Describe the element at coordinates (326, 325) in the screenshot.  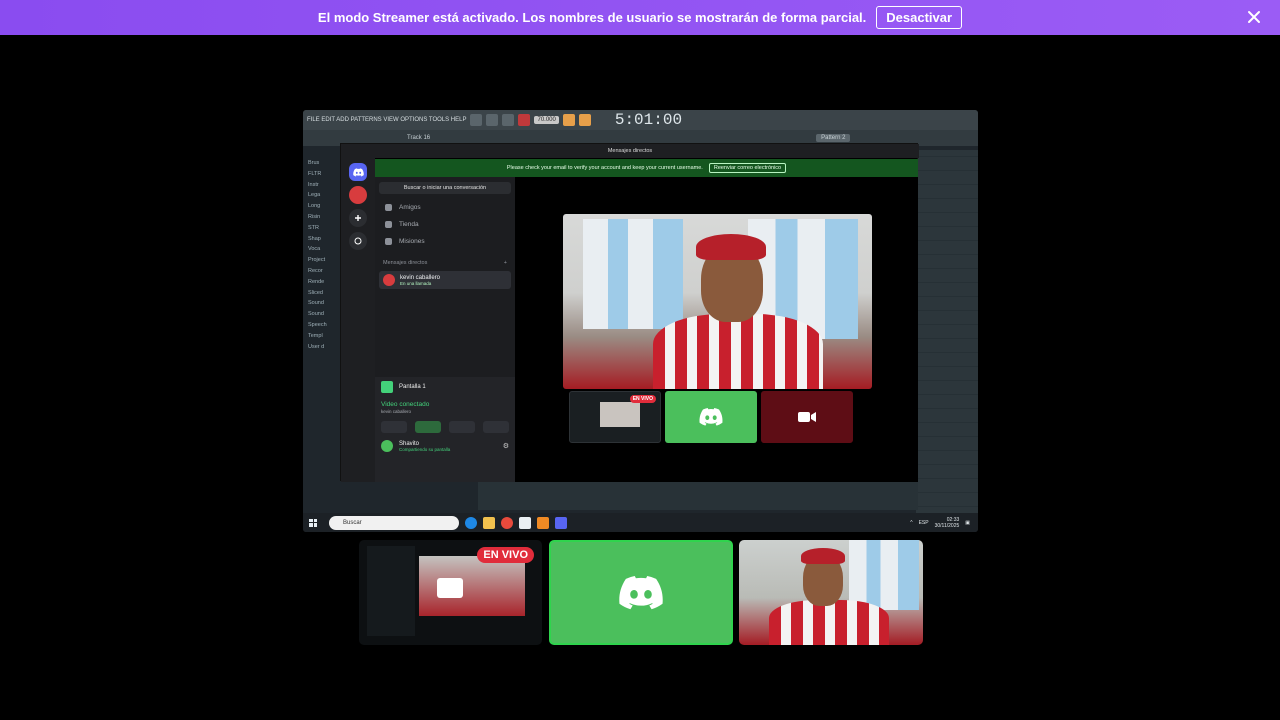
I see `fl-browser-item: Speech` at that location.